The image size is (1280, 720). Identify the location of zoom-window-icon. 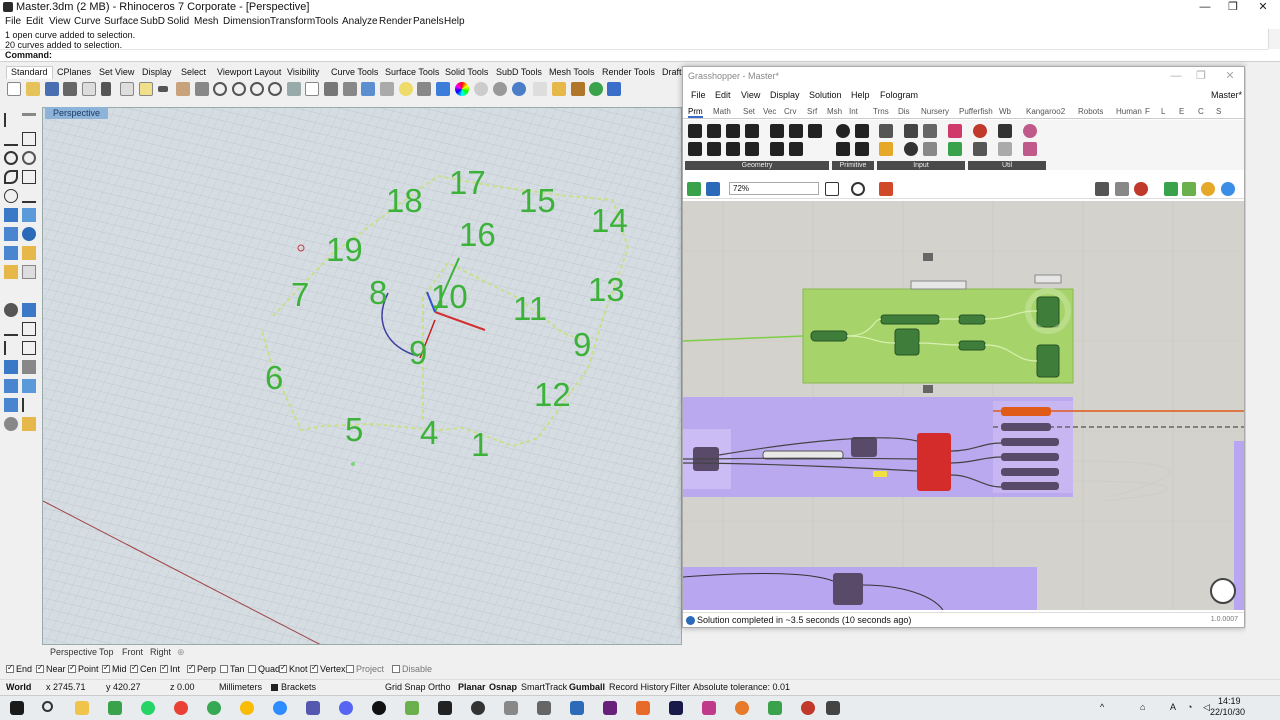
(239, 89).